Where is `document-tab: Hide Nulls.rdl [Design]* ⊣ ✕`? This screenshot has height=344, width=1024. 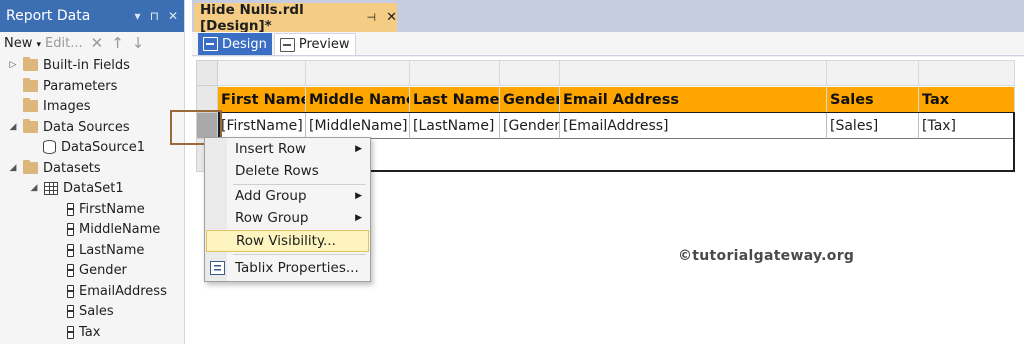 document-tab: Hide Nulls.rdl [Design]* ⊣ ✕ is located at coordinates (295, 17).